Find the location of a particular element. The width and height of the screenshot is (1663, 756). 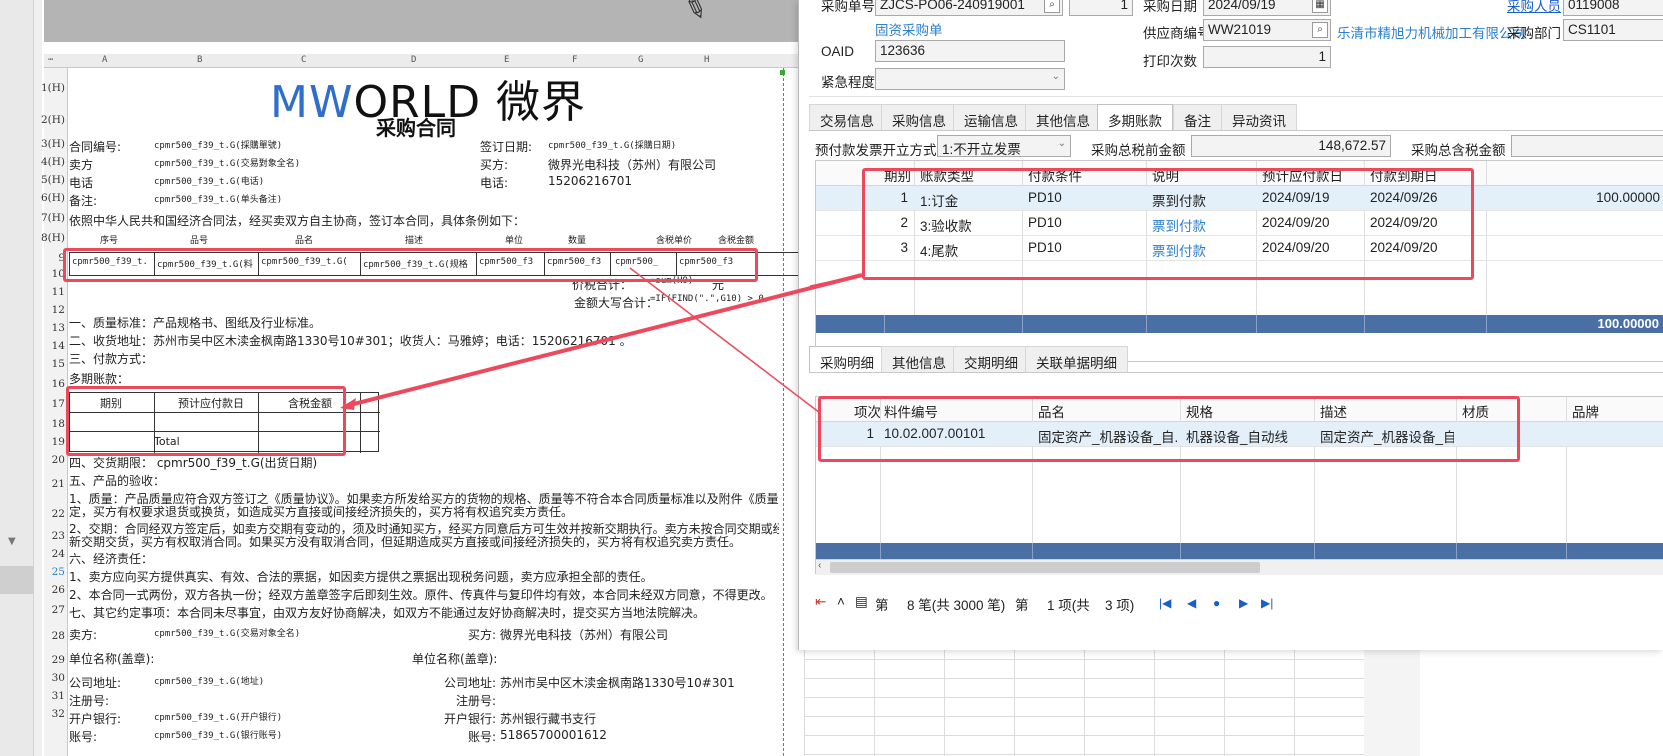

prev-page-icon: ◀ is located at coordinates (1191, 603).